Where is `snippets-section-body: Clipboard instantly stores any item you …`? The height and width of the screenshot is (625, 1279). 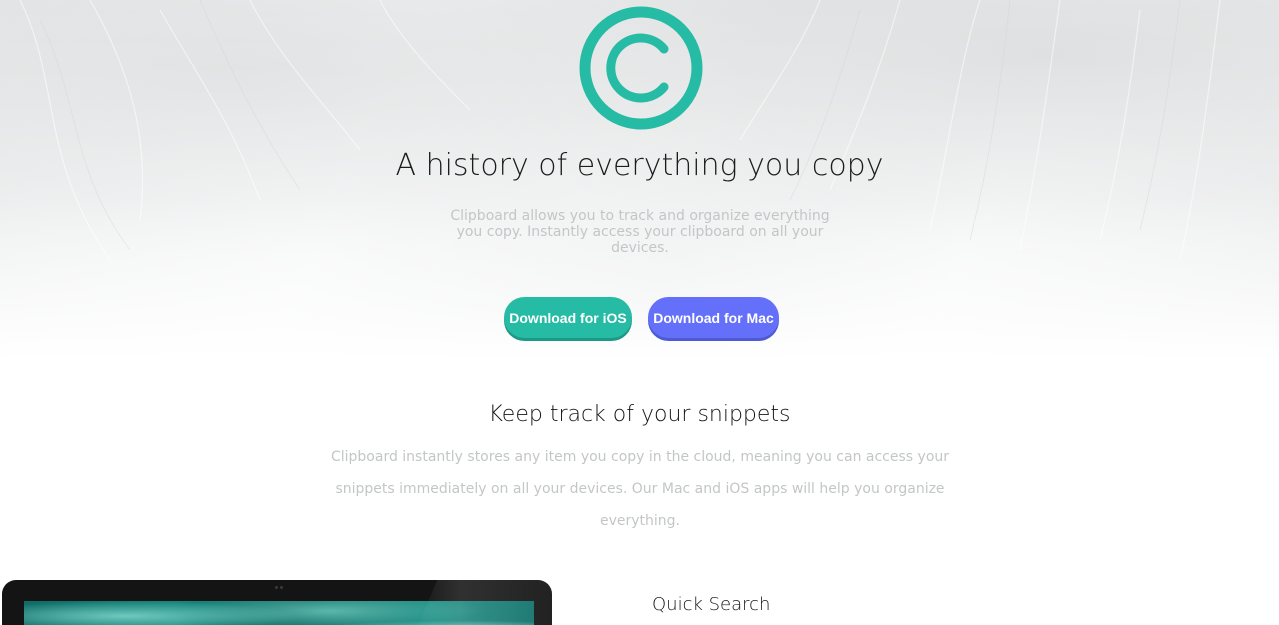
snippets-section-body: Clipboard instantly stores any item you … is located at coordinates (640, 489).